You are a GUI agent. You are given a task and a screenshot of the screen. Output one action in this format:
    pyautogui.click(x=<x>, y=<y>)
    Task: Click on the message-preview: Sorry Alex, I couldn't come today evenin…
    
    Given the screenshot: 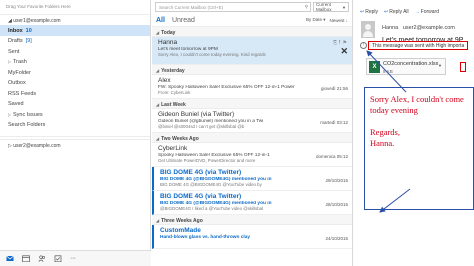 What is the action you would take?
    pyautogui.click(x=212, y=54)
    